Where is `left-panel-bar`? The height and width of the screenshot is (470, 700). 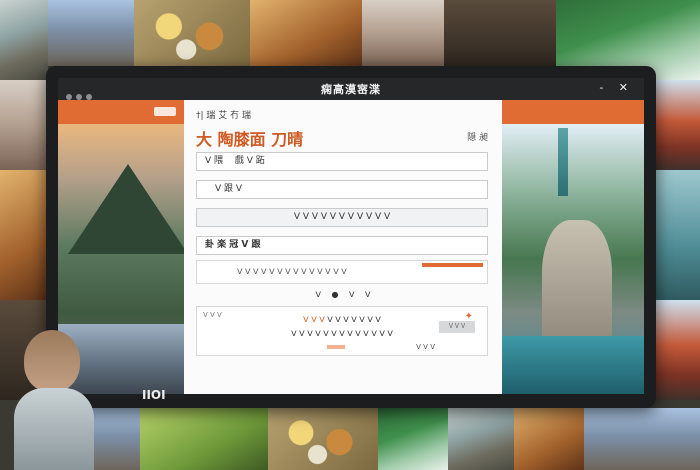
left-panel-bar is located at coordinates (121, 112).